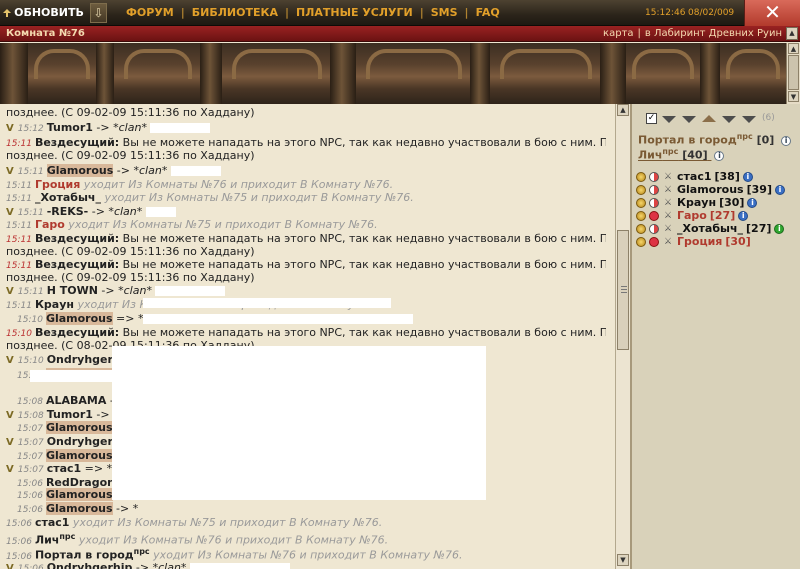  Describe the element at coordinates (30, 496) in the screenshot. I see `chat-time: 15:06` at that location.